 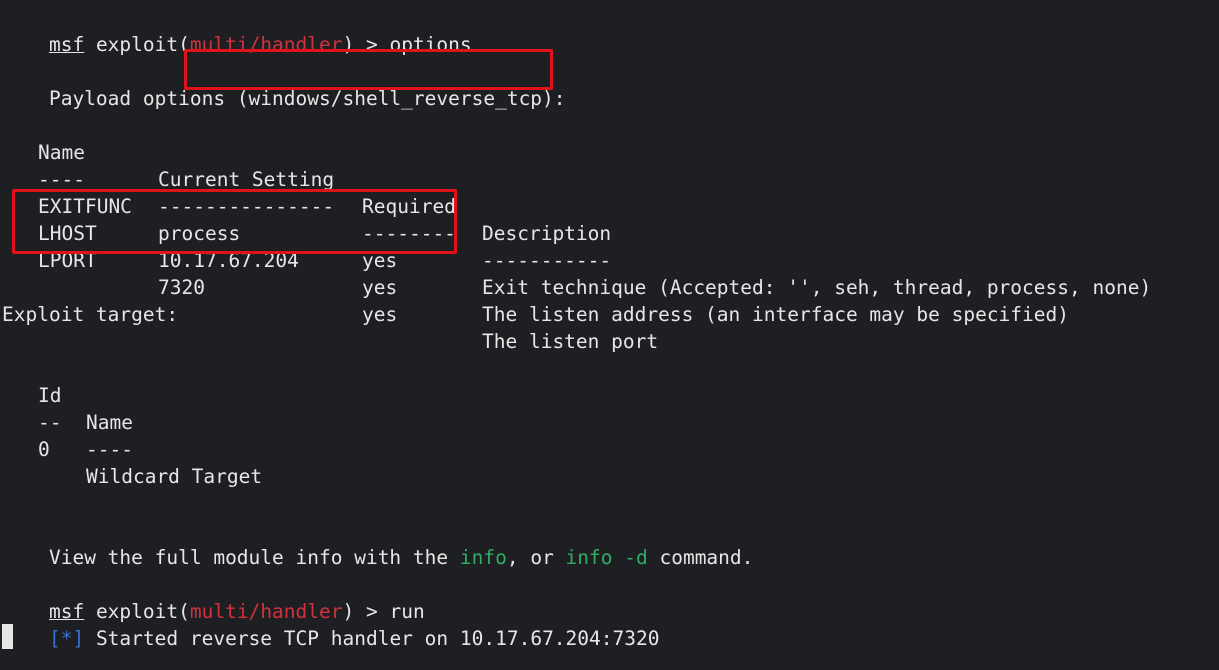 I want to click on info-hint-part2: , or, so click(x=536, y=557).